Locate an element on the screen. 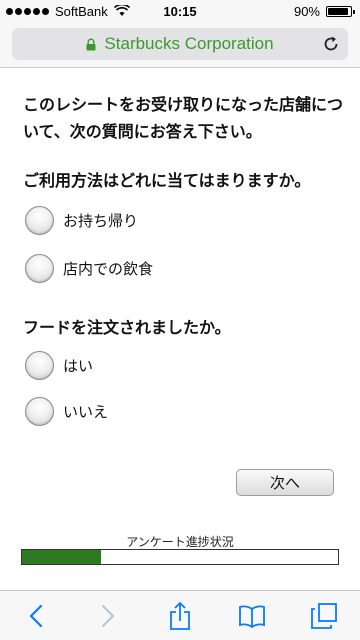  question-usage: ご利用方法はどれに当てはまりますか。 is located at coordinates (167, 180).